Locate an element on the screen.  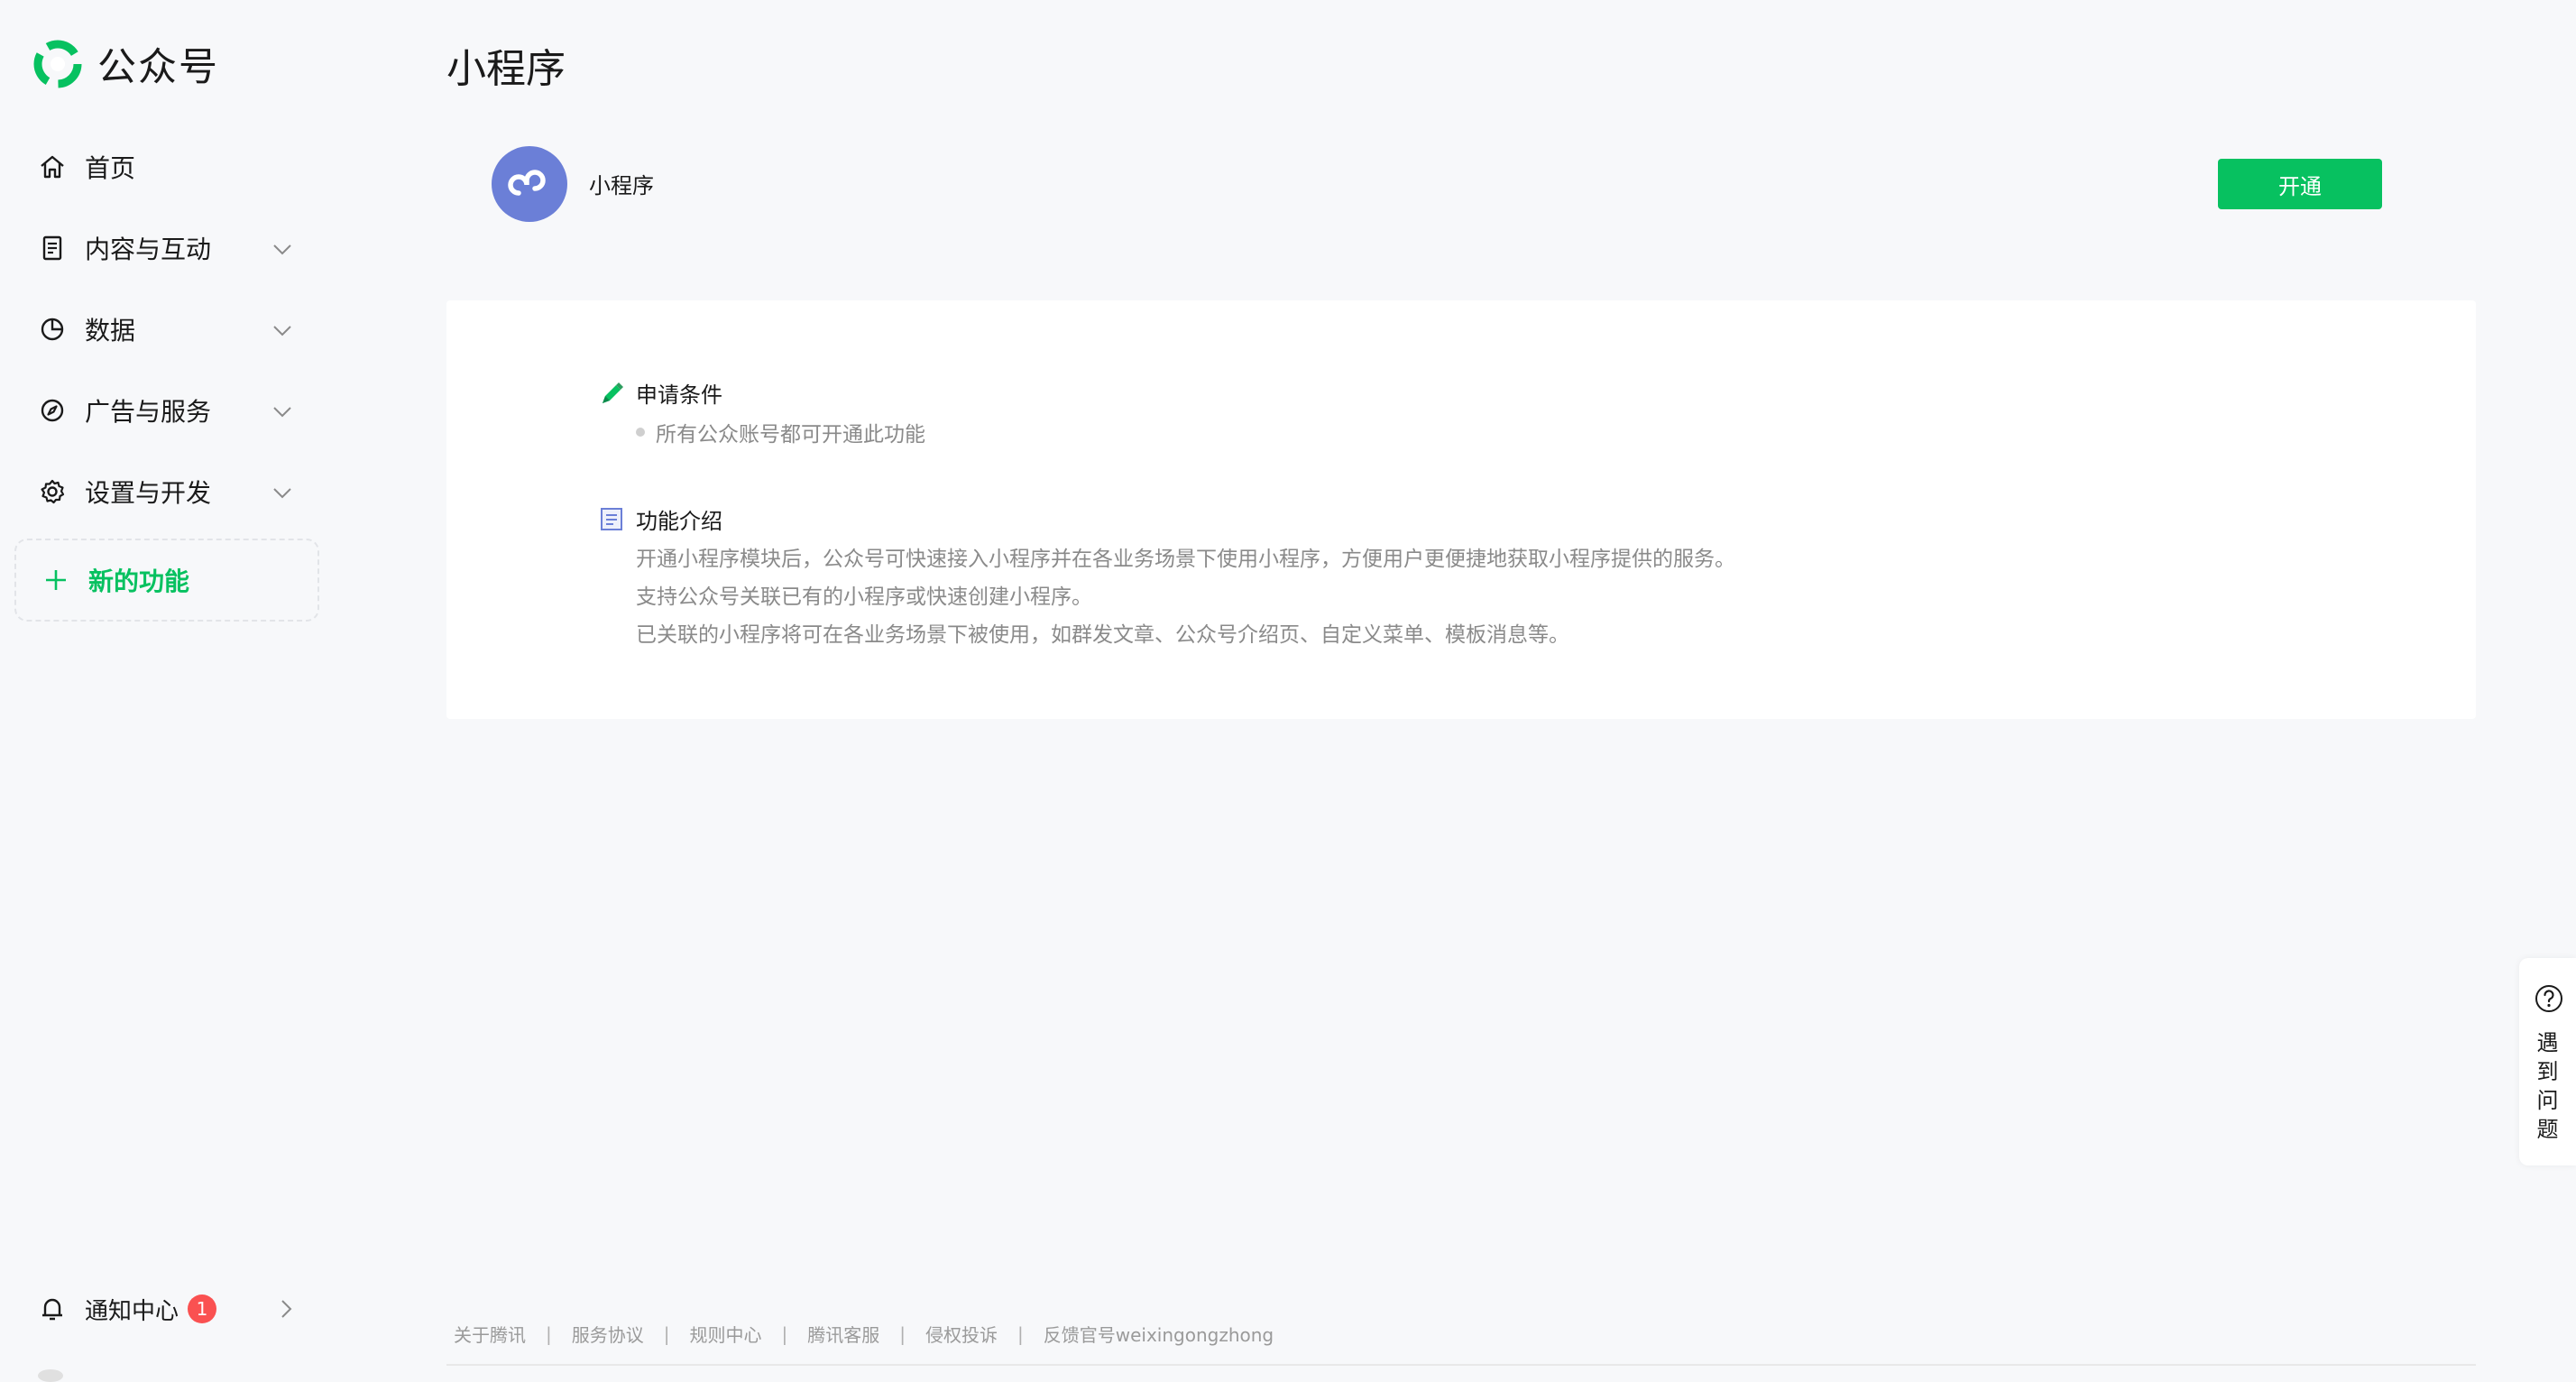
avatar is located at coordinates (50, 1375).